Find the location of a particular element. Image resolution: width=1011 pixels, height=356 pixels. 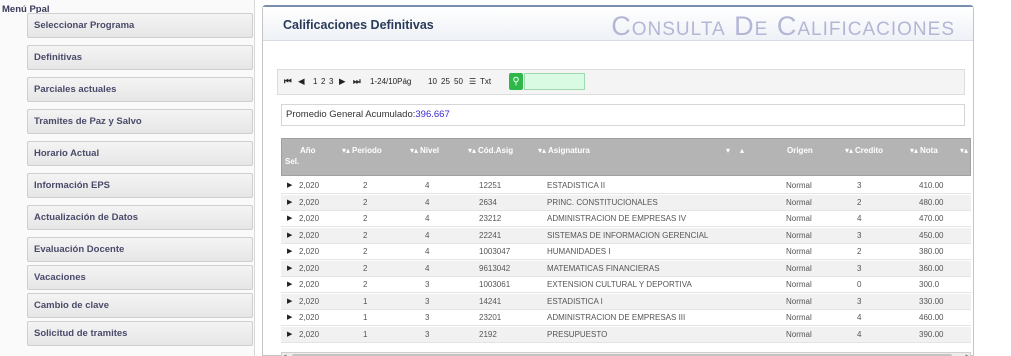

export-txt-button: Txt is located at coordinates (485, 81).